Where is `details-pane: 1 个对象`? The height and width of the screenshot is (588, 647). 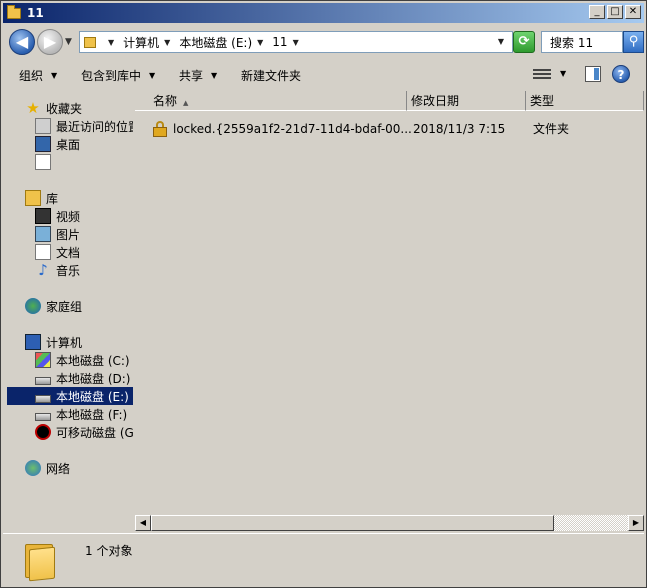 details-pane: 1 个对象 is located at coordinates (323, 559).